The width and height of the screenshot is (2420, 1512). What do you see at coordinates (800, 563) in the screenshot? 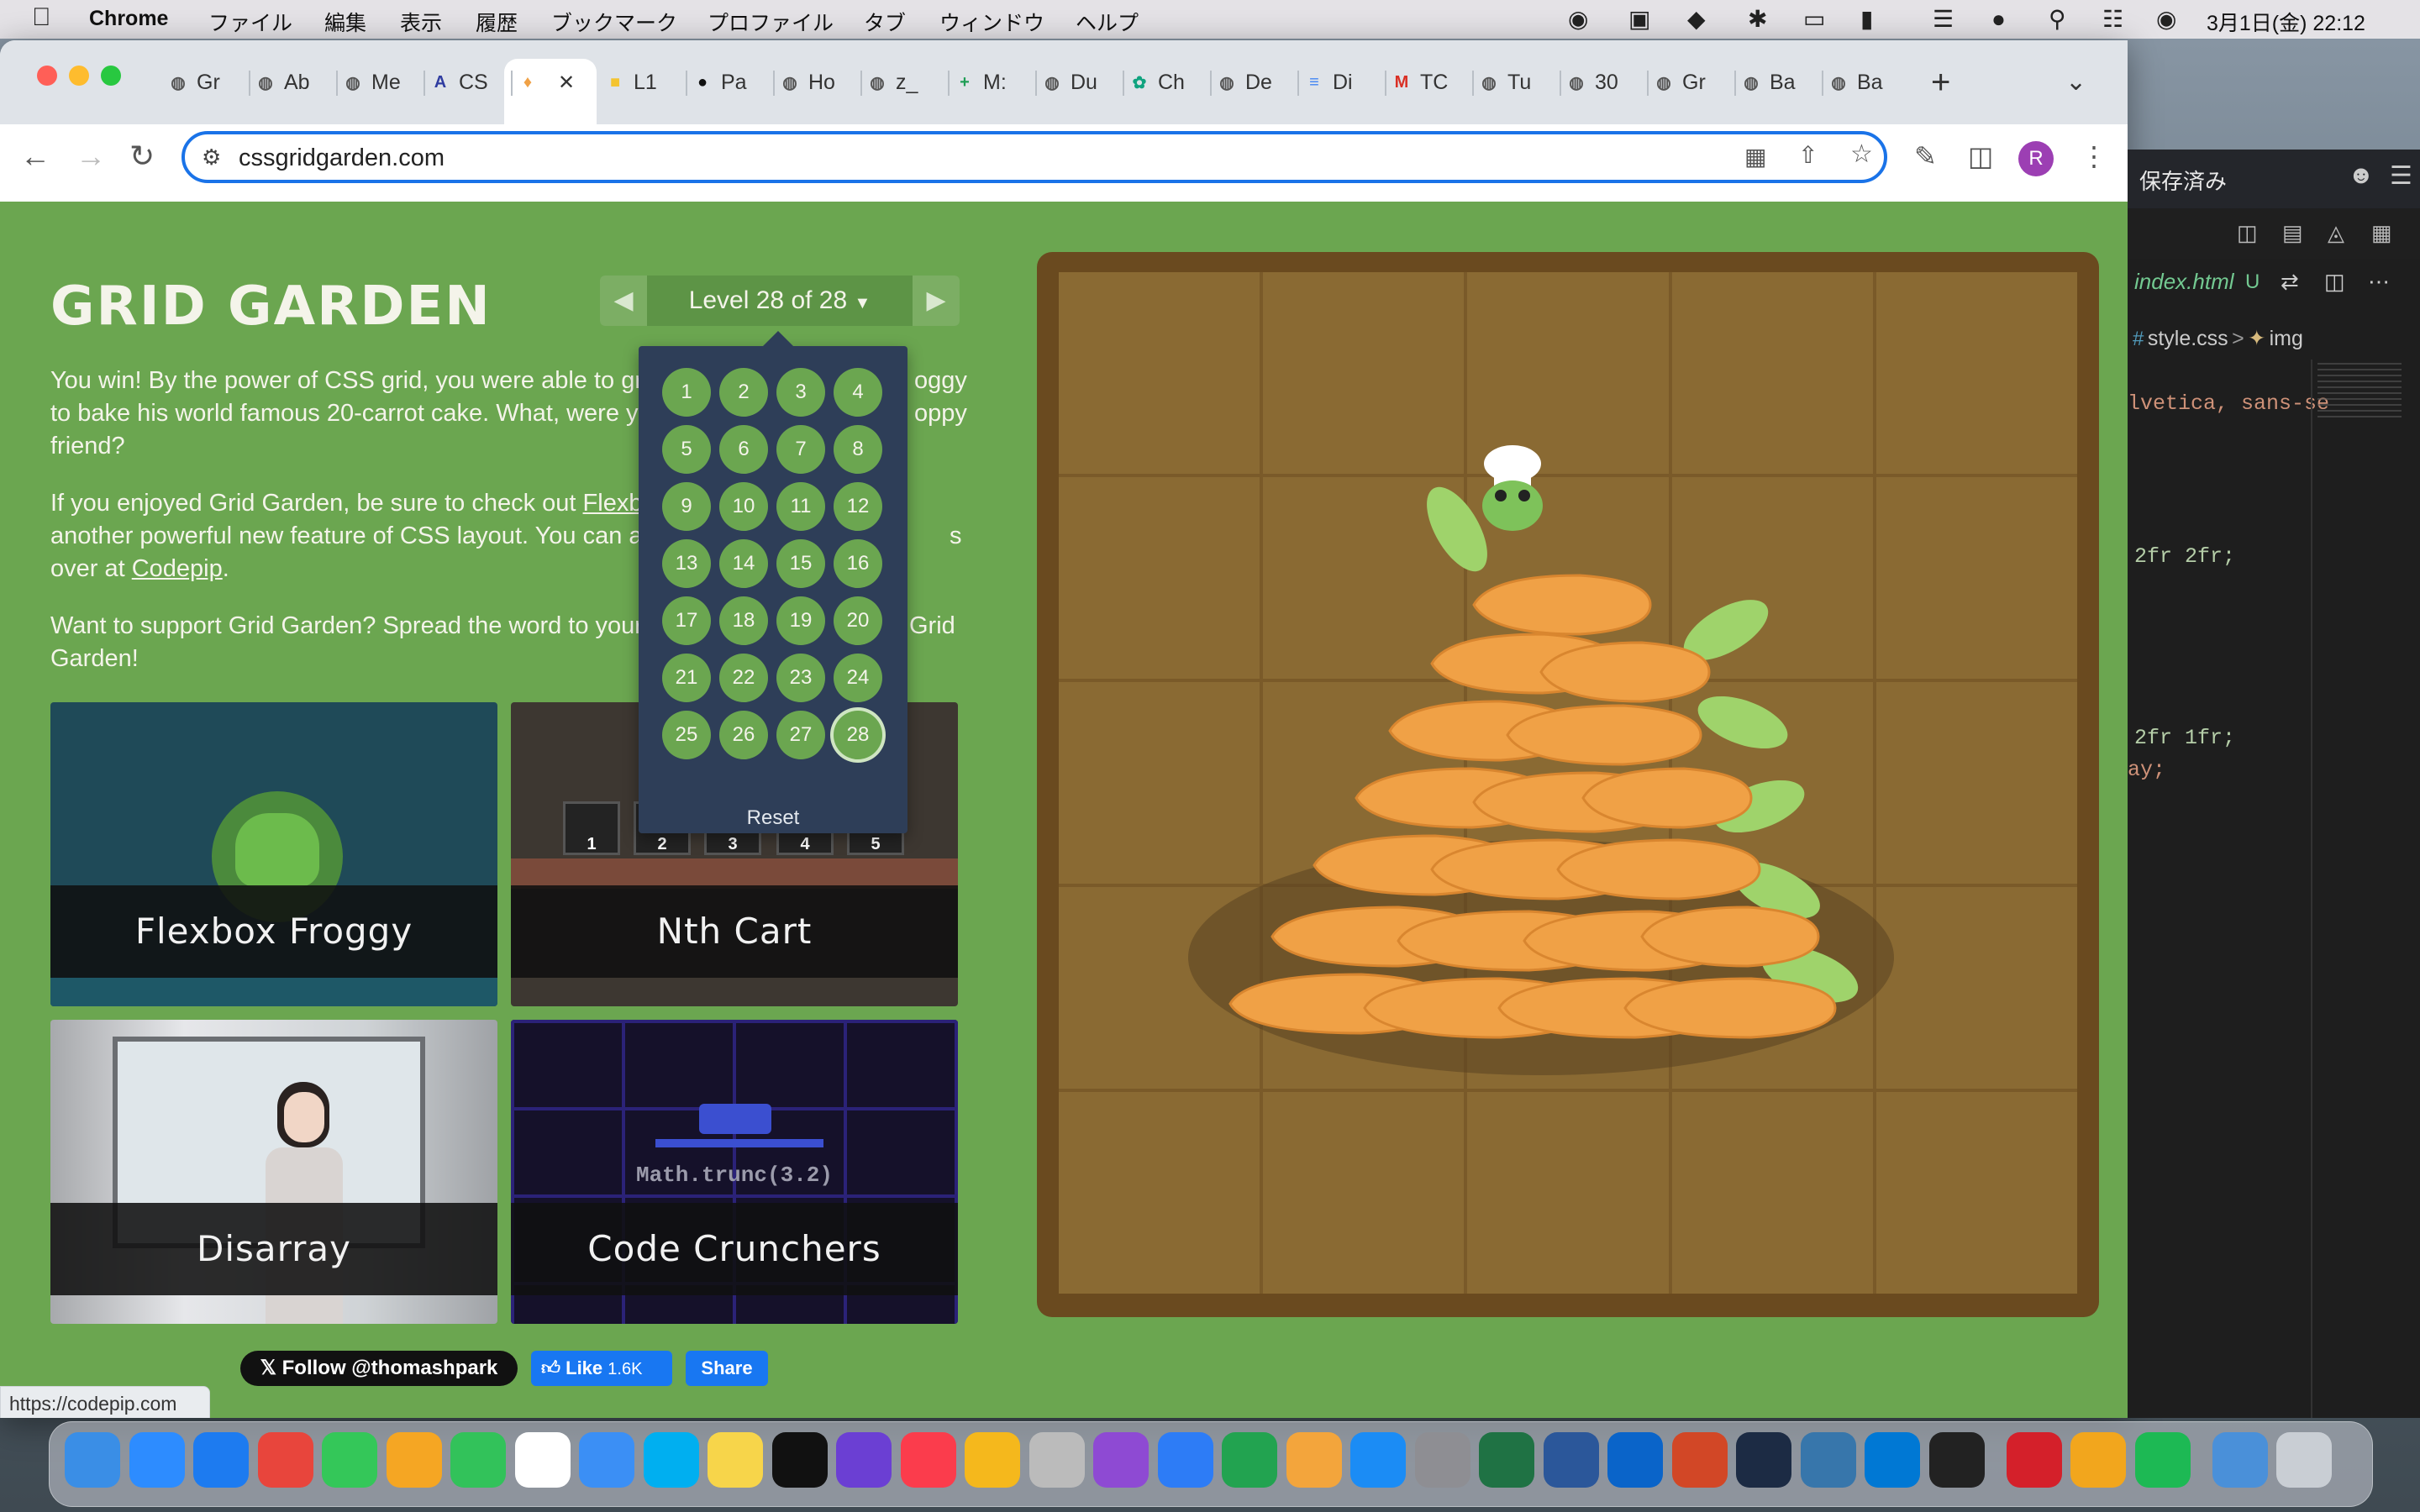
I see `level-button-15: 15` at bounding box center [800, 563].